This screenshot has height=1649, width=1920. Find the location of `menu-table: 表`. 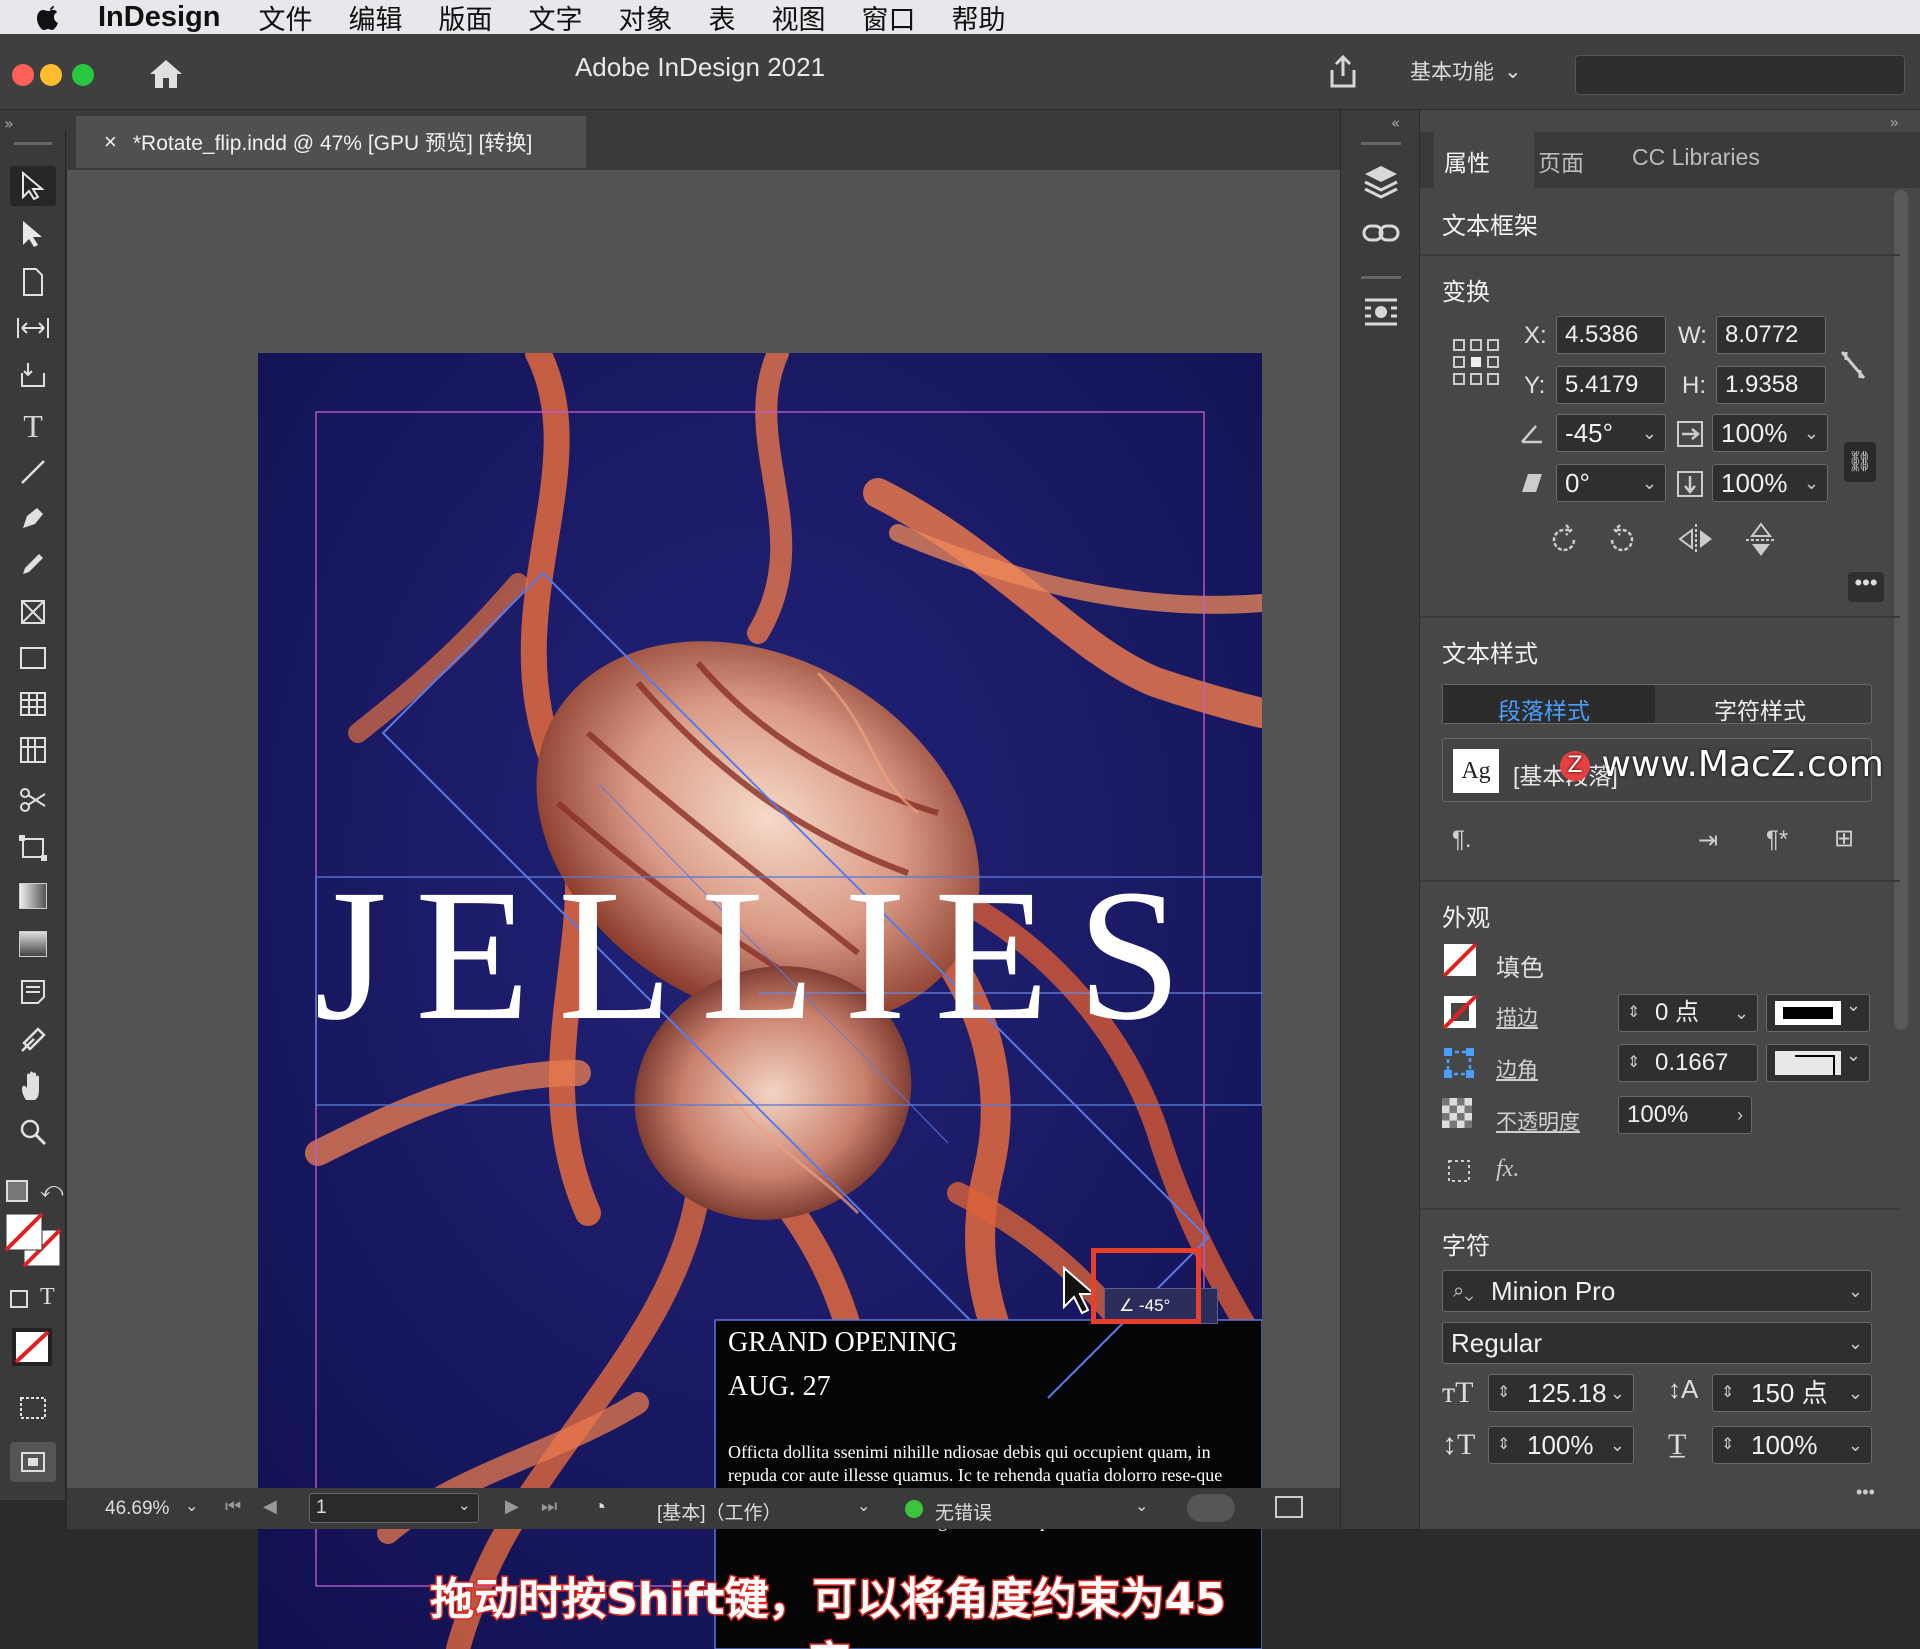

menu-table: 表 is located at coordinates (721, 18).